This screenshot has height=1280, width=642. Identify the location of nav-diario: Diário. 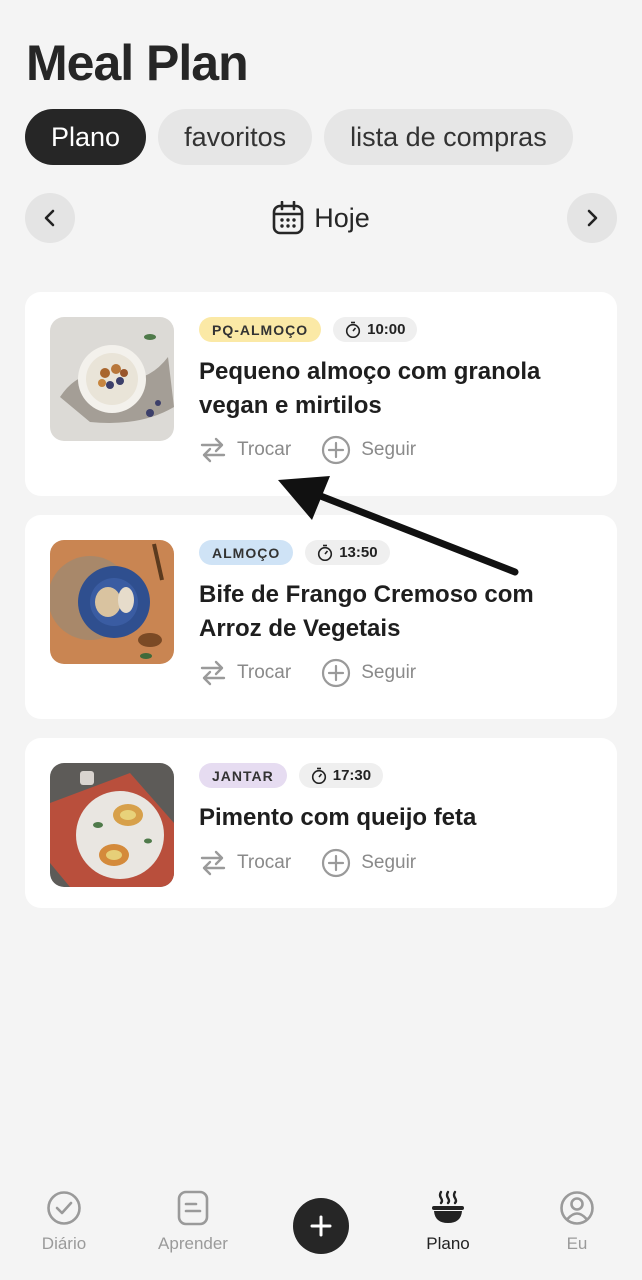
(64, 1222).